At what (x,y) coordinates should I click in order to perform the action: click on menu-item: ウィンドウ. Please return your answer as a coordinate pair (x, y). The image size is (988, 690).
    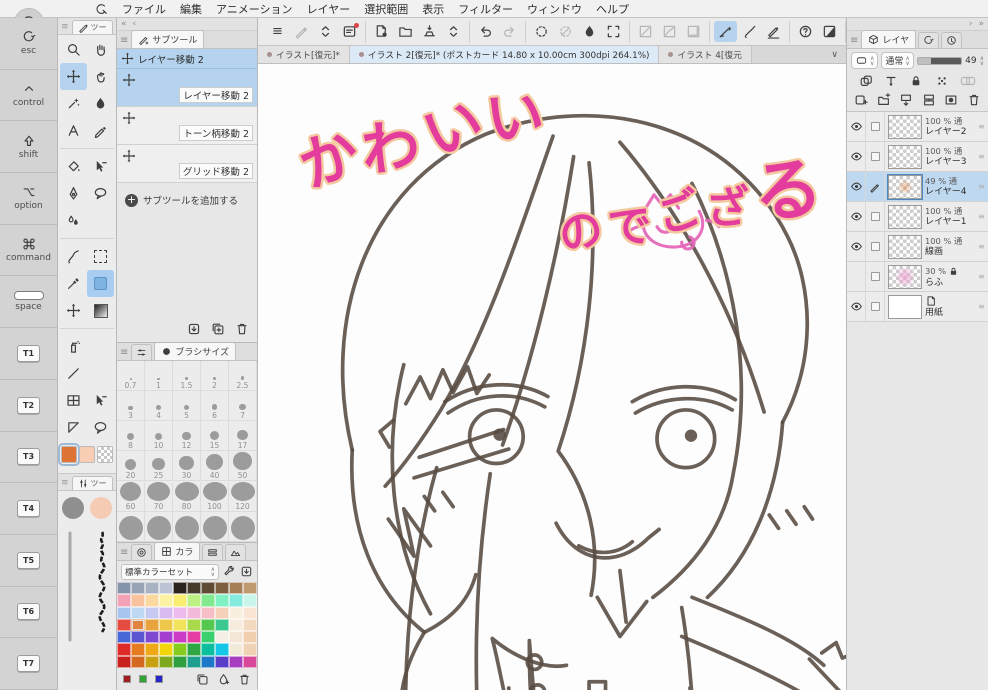
    Looking at the image, I should click on (554, 9).